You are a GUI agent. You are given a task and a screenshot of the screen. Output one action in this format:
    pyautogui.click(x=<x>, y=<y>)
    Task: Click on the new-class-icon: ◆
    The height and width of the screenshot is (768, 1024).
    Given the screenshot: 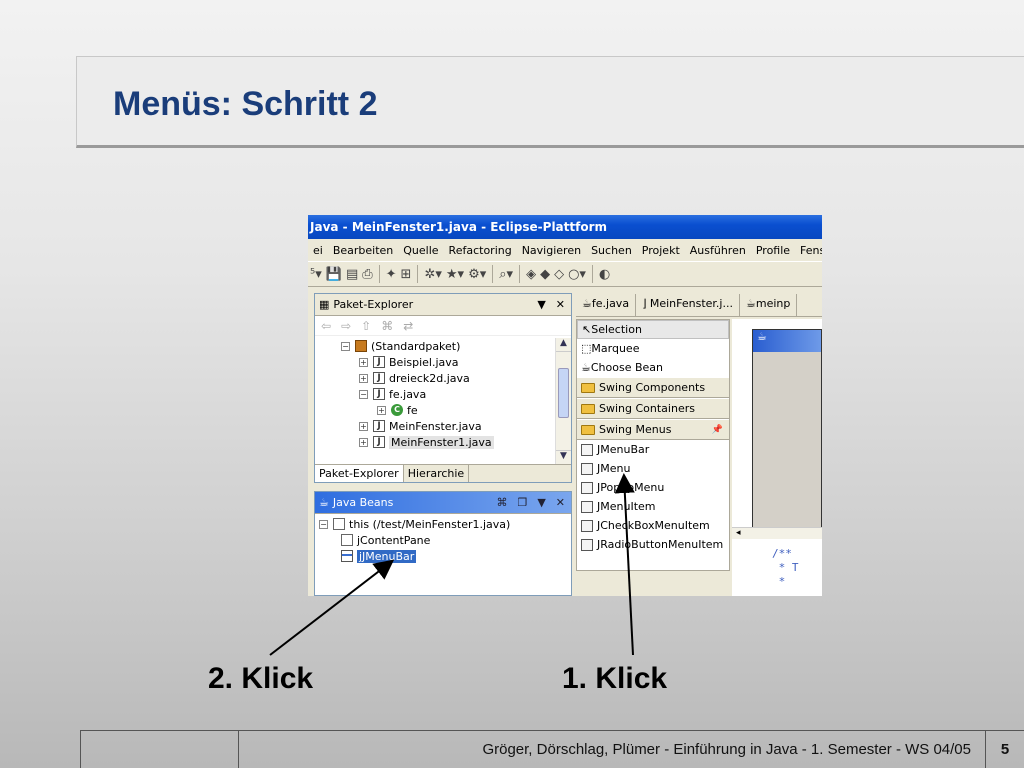 What is the action you would take?
    pyautogui.click(x=545, y=274)
    